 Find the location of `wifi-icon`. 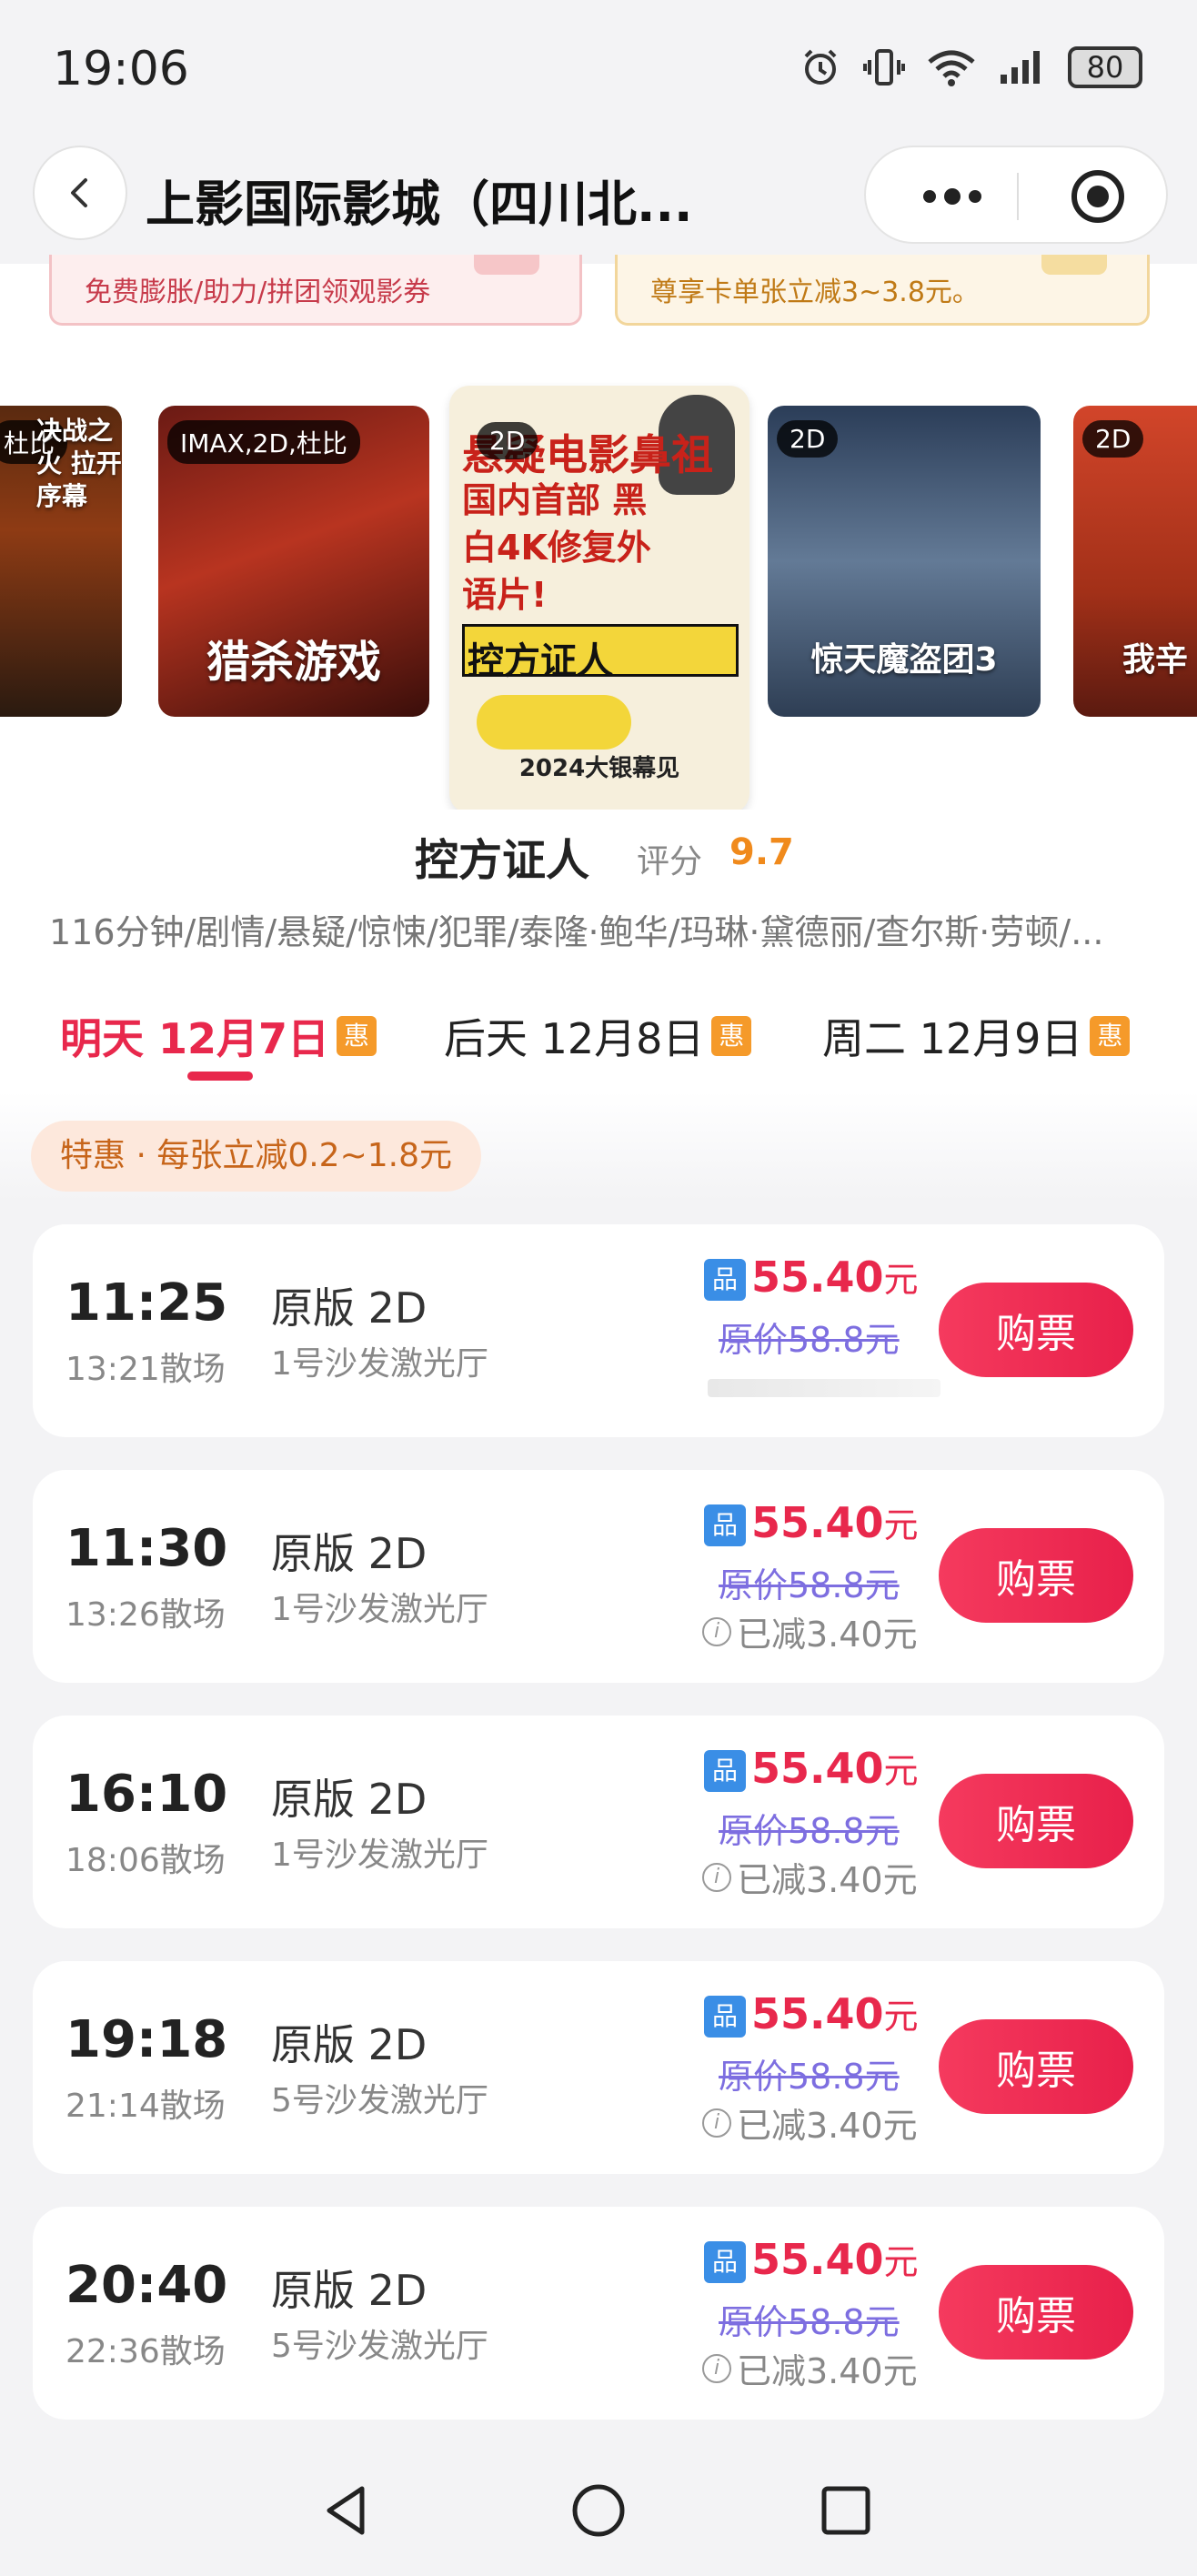

wifi-icon is located at coordinates (951, 68).